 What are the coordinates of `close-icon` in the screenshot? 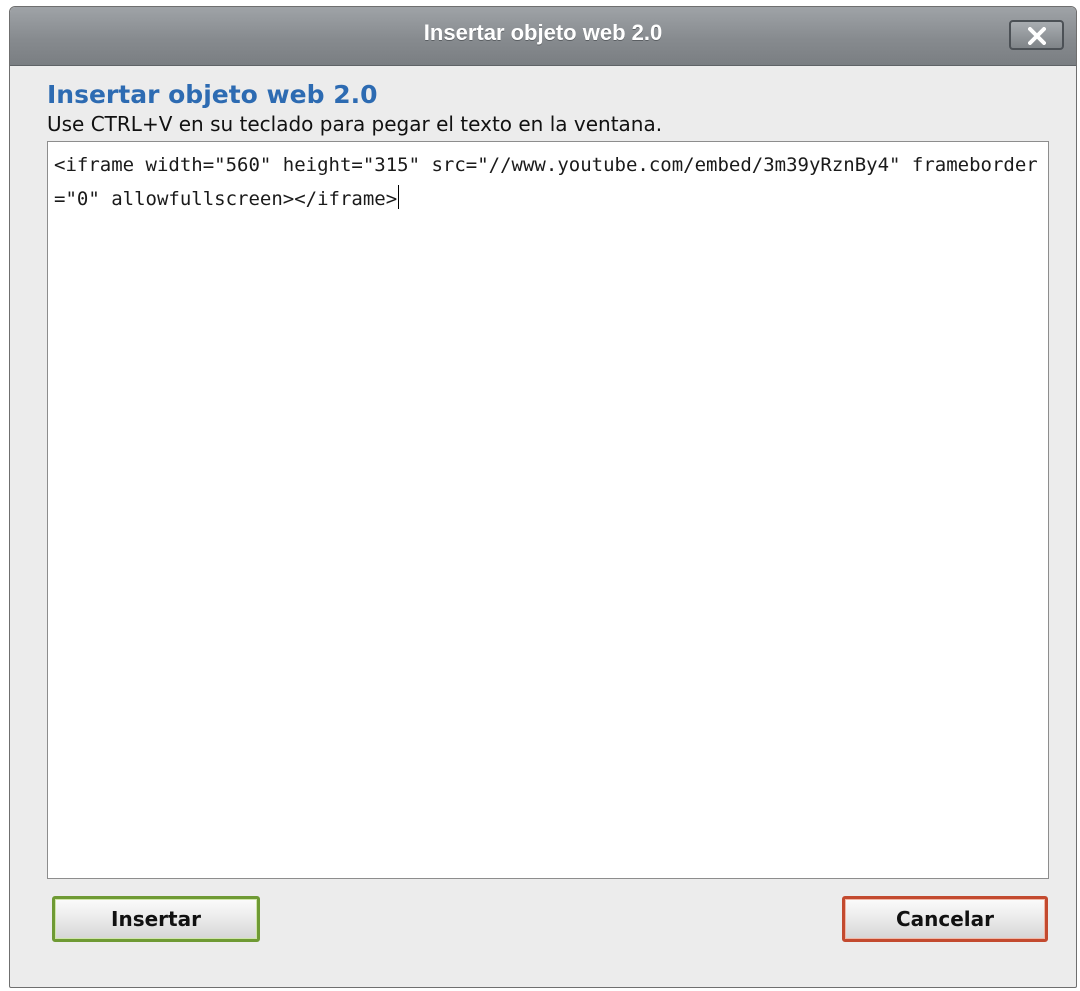 It's located at (1037, 36).